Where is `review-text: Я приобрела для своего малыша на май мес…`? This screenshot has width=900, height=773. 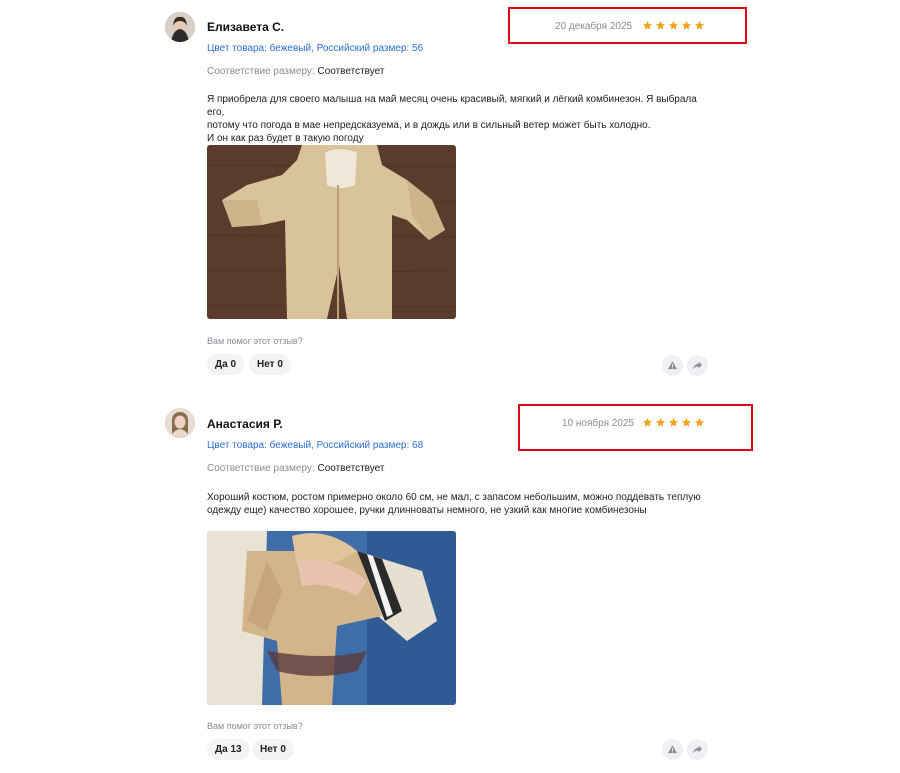
review-text: Я приобрела для своего малыша на май мес… is located at coordinates (457, 119).